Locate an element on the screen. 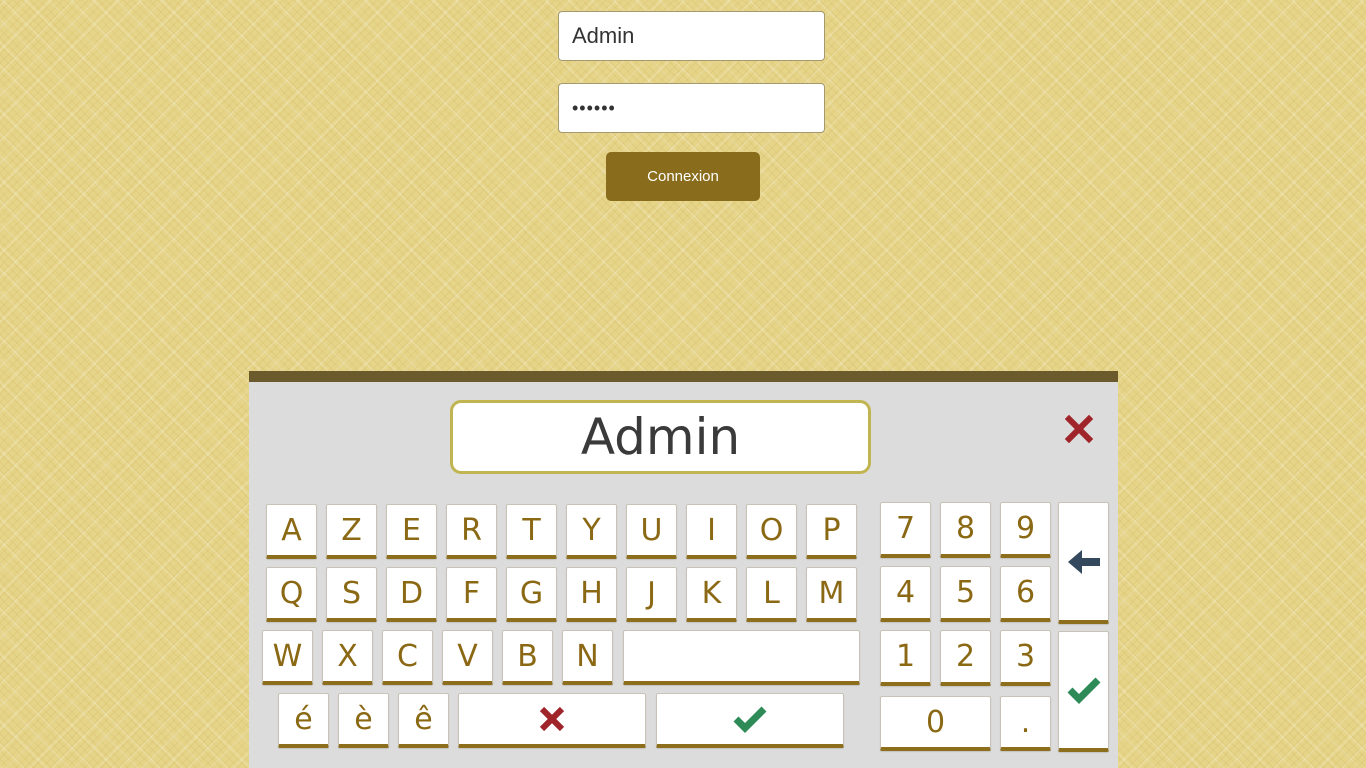 The image size is (1366, 768). numpad-2: 2 is located at coordinates (965, 658).